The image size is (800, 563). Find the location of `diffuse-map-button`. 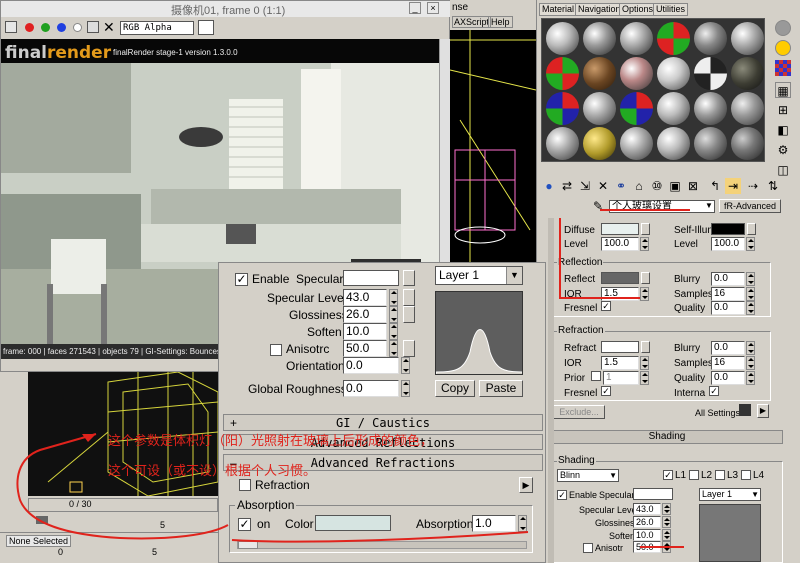

diffuse-map-button is located at coordinates (645, 229).